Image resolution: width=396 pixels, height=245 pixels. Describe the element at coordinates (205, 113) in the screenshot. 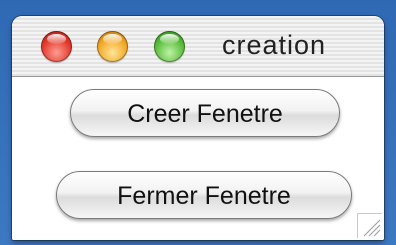

I see `create-window-button: Creer Fenetre` at that location.